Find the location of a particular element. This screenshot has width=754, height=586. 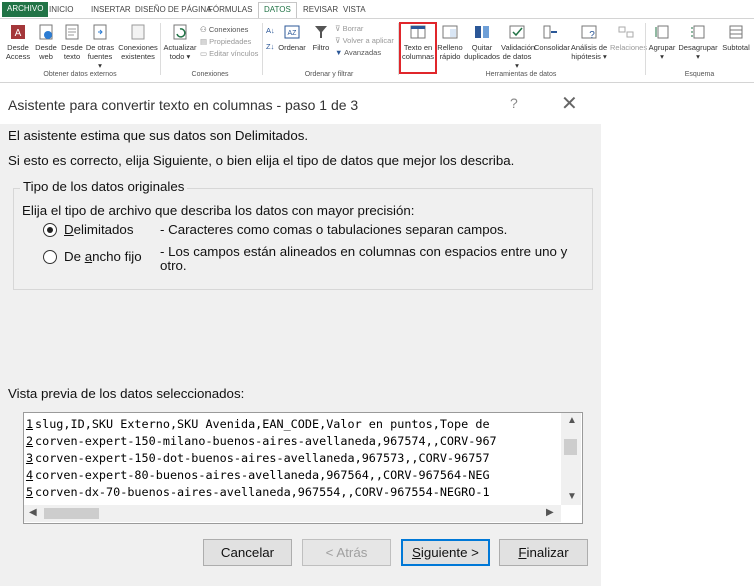

other-sources-icon is located at coordinates (100, 32).